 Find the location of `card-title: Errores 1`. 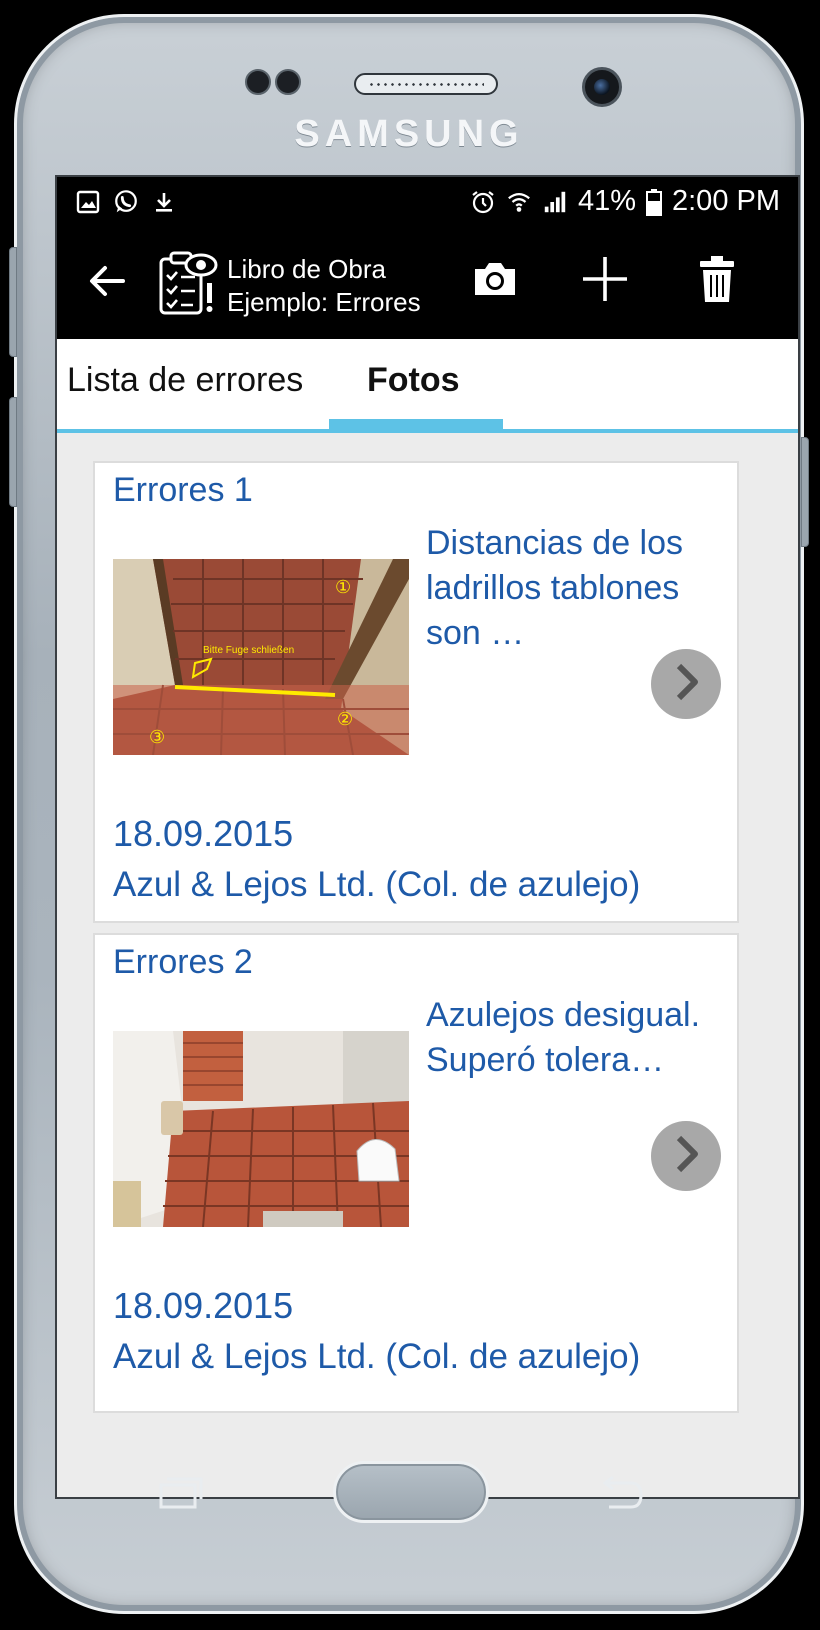

card-title: Errores 1 is located at coordinates (183, 490).